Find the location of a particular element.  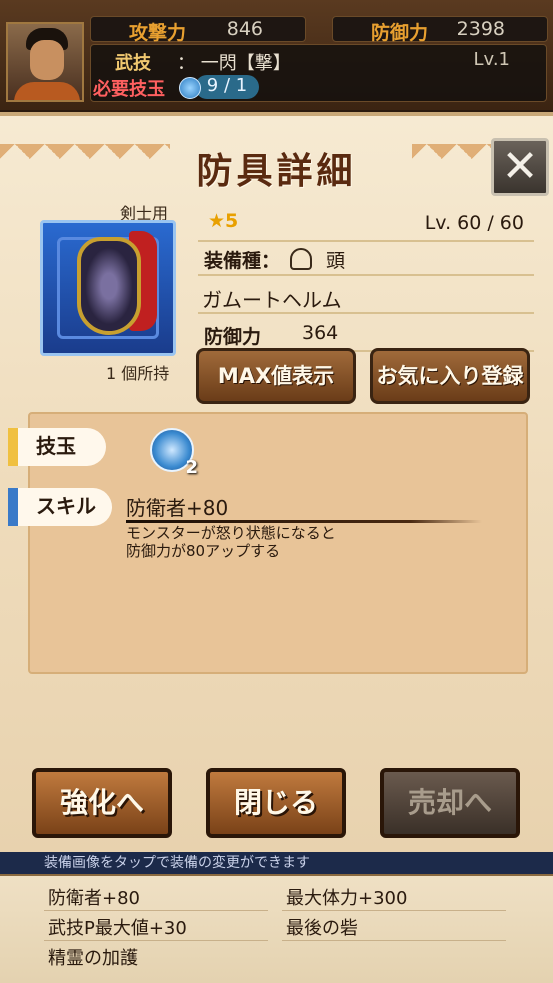

rarity-star: ★5 is located at coordinates (223, 221).